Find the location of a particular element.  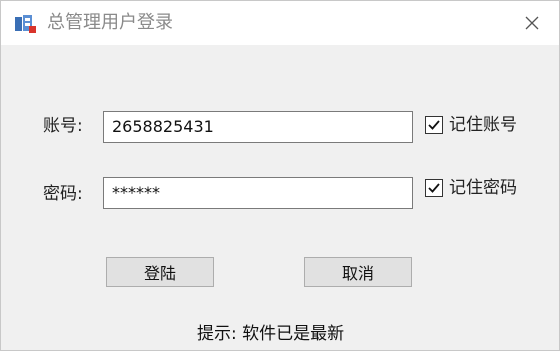

close-button is located at coordinates (532, 24).